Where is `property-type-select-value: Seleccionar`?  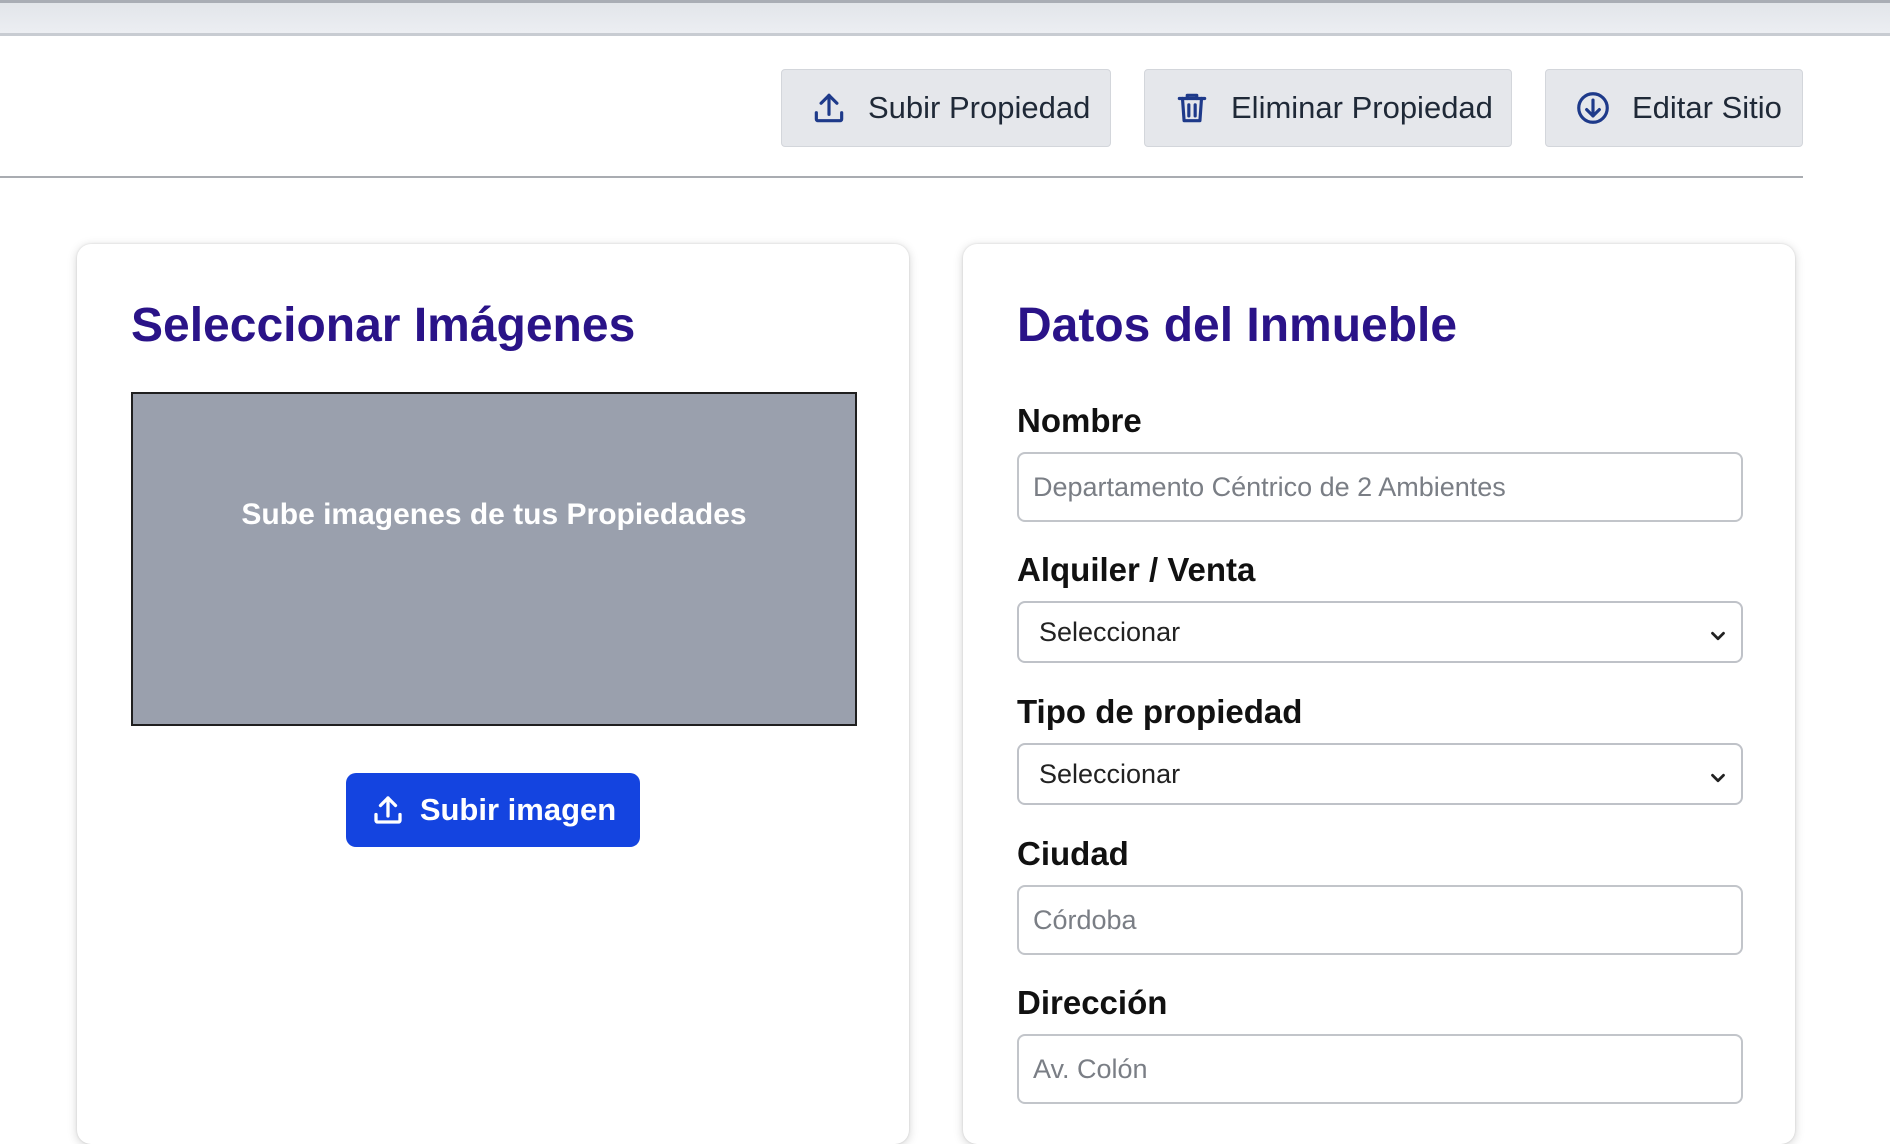 property-type-select-value: Seleccionar is located at coordinates (1110, 773).